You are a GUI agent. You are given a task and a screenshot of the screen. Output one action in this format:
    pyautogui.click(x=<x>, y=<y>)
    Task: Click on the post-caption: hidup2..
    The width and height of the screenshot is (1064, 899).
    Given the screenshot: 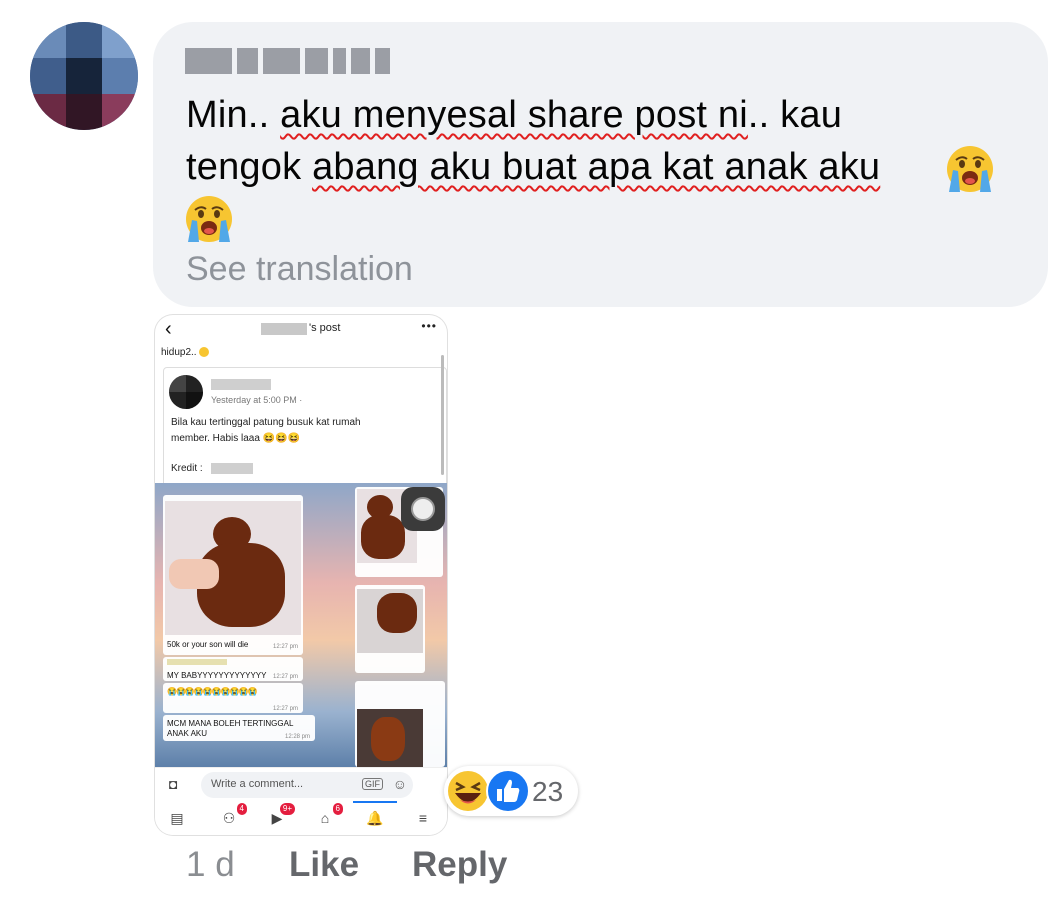 What is the action you would take?
    pyautogui.click(x=185, y=352)
    